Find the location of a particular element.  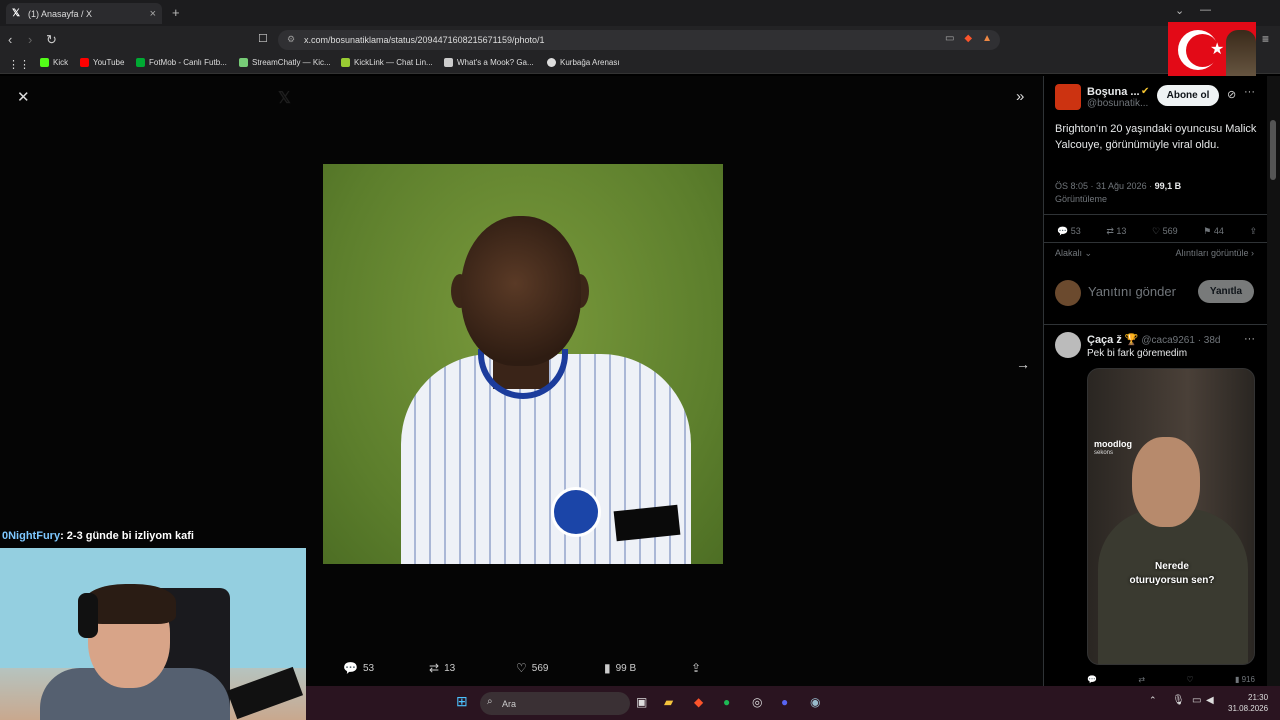

apps-icon: ⋮⋮ is located at coordinates (19, 64).